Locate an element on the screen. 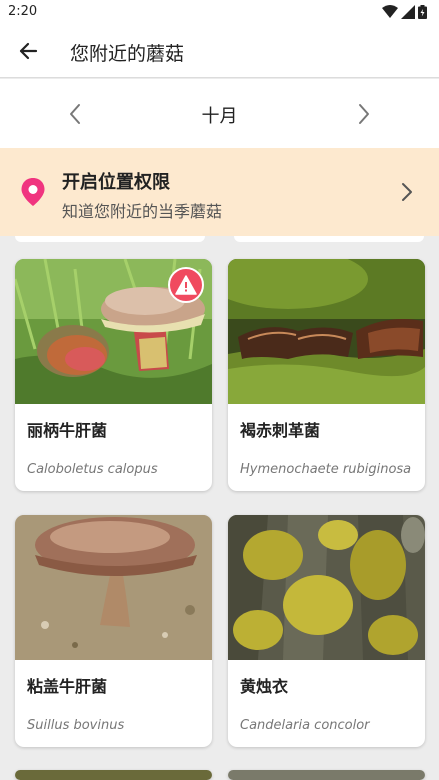 Image resolution: width=439 pixels, height=780 pixels. month-navigator: 十月 is located at coordinates (219, 113).